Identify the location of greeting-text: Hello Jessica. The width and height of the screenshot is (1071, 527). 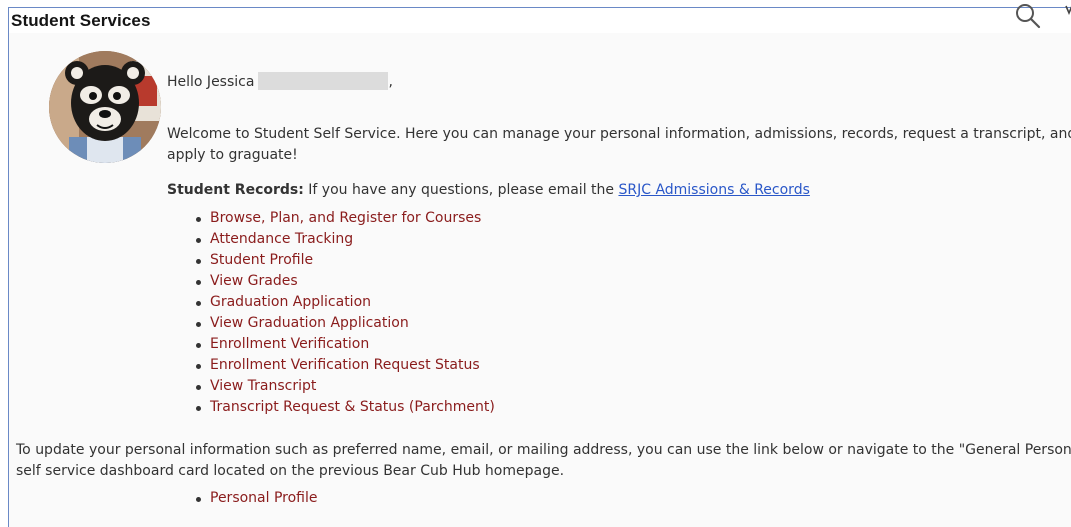
(211, 82).